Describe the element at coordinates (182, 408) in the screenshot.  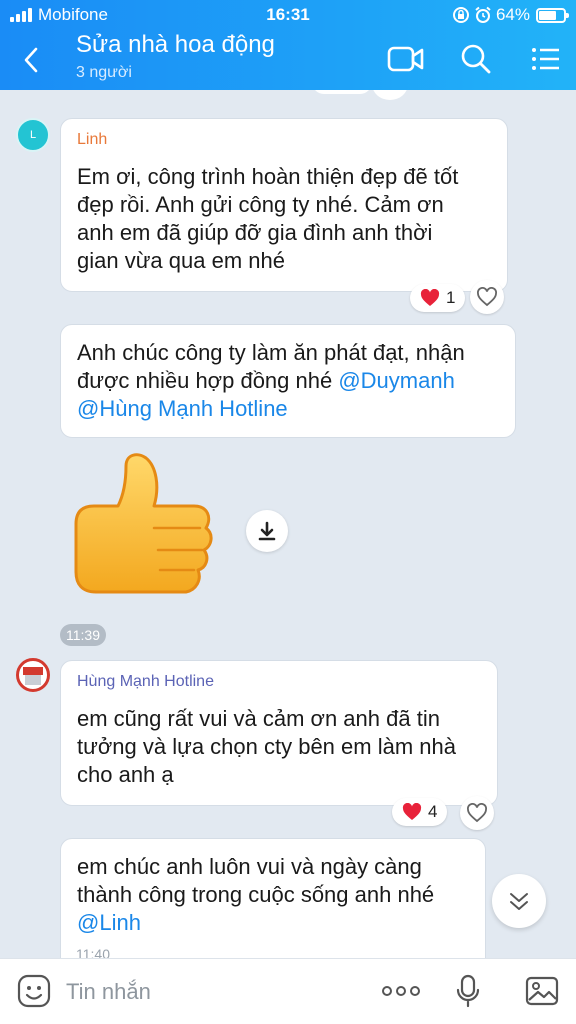
I see `mention-link: @Hùng Mạnh Hotline` at that location.